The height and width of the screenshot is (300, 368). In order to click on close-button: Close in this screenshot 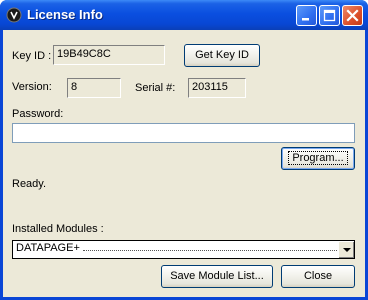, I will do `click(318, 276)`.